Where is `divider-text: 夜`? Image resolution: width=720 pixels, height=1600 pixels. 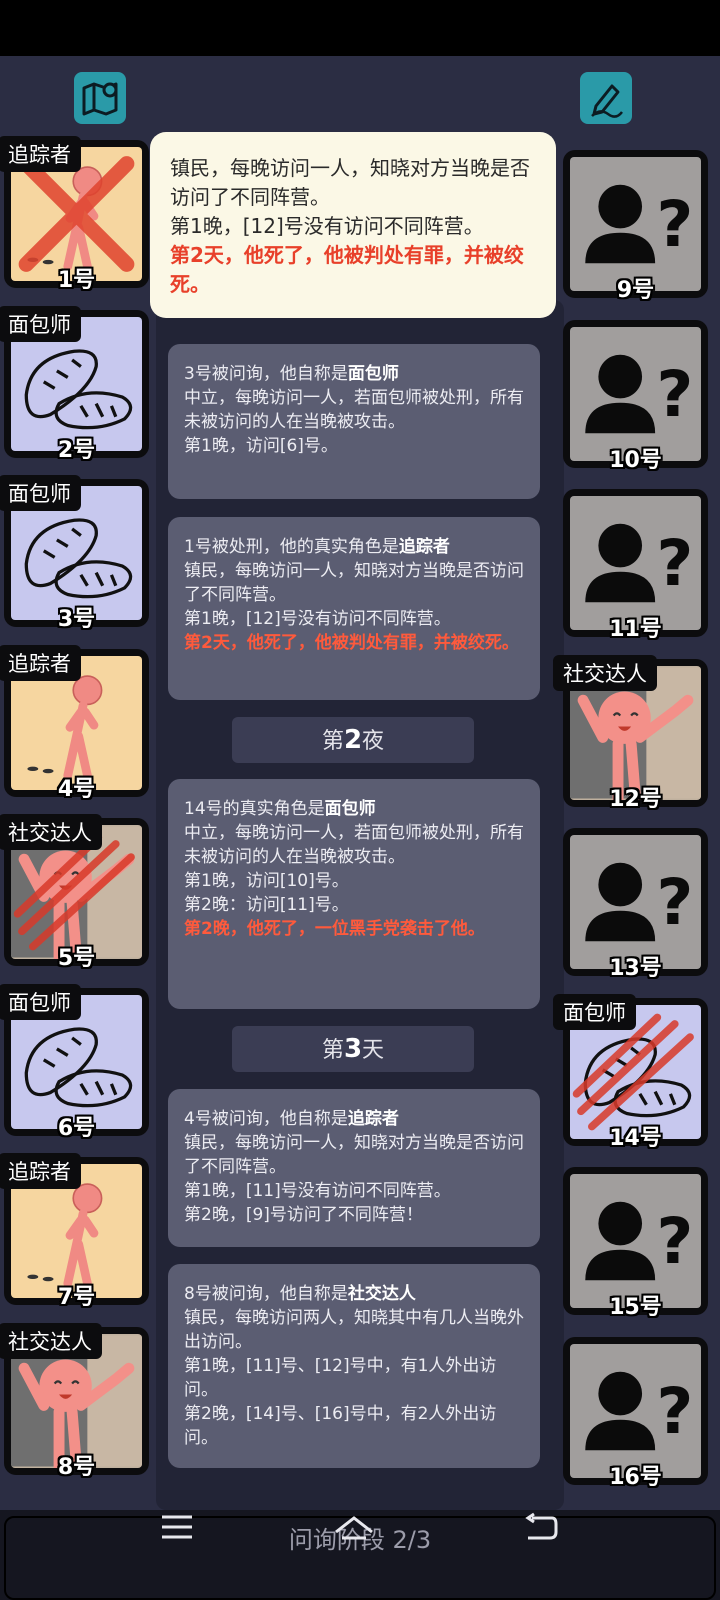 divider-text: 夜 is located at coordinates (373, 741).